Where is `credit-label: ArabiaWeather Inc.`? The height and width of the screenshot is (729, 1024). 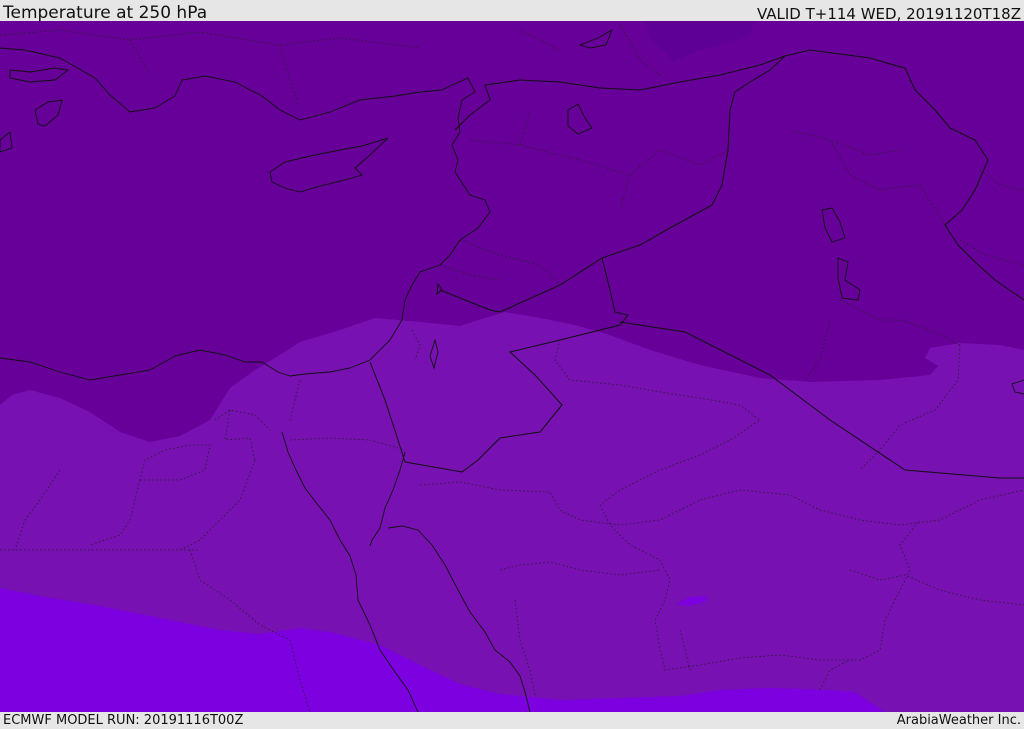
credit-label: ArabiaWeather Inc. is located at coordinates (958, 720).